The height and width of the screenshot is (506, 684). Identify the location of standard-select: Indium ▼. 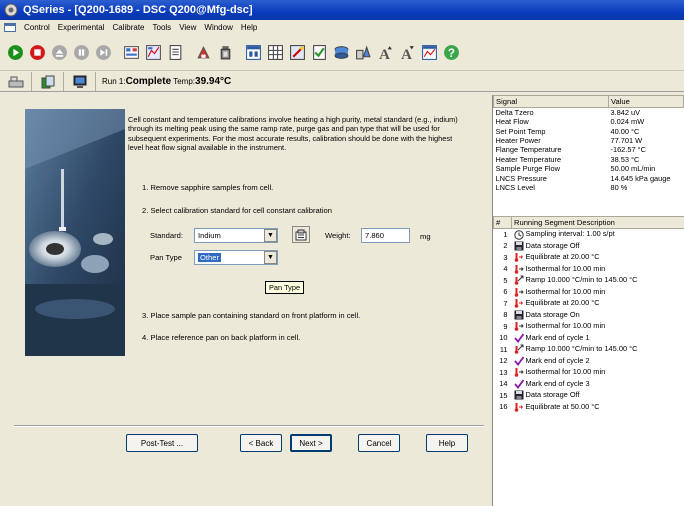
(236, 235).